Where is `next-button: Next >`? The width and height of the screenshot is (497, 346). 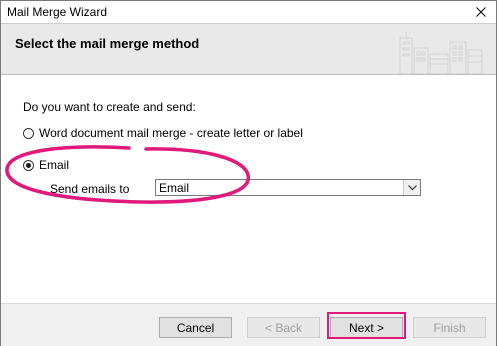
next-button: Next > is located at coordinates (366, 327).